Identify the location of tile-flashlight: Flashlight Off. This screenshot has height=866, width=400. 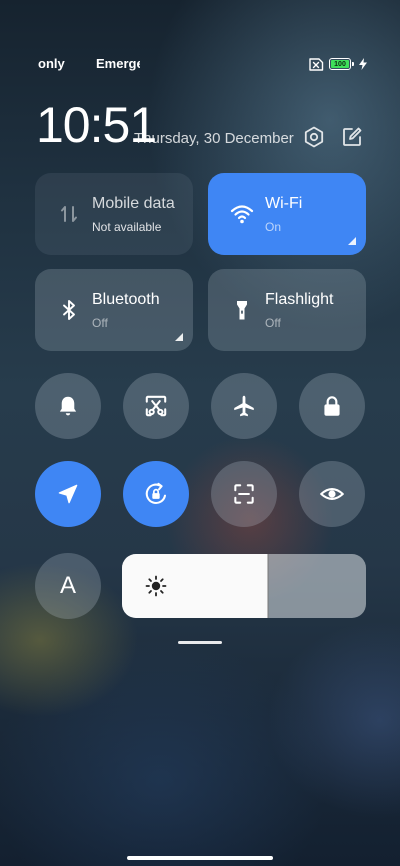
(287, 310).